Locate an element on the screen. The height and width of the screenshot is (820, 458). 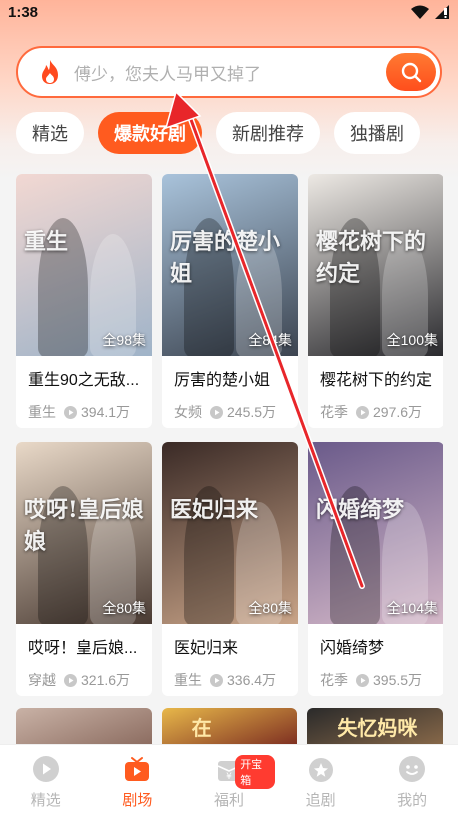
drama-title: 厉害的楚小姐 is located at coordinates (222, 380).